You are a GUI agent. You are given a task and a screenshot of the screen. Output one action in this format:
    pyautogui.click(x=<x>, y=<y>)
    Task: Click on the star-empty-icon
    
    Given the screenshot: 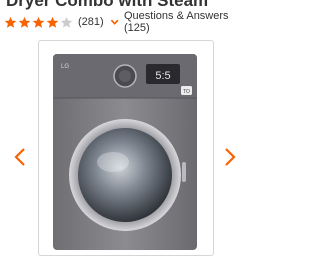 What is the action you would take?
    pyautogui.click(x=66, y=22)
    